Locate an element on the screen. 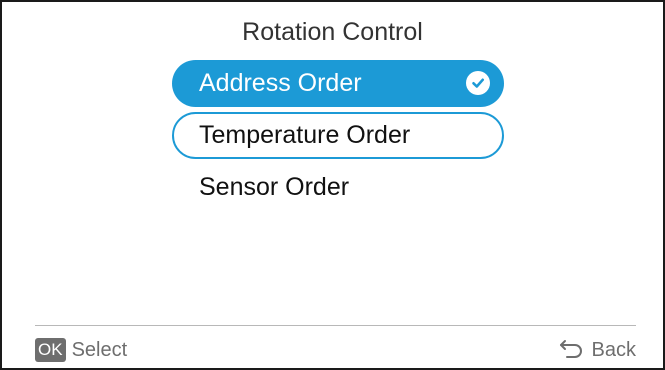 This screenshot has width=665, height=370. back-button: Back is located at coordinates (597, 350).